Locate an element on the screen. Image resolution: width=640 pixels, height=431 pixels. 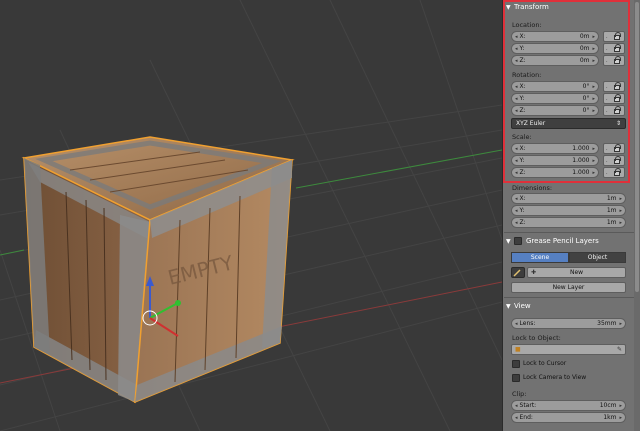
lock-scale-x-button: · is located at coordinates (614, 148).